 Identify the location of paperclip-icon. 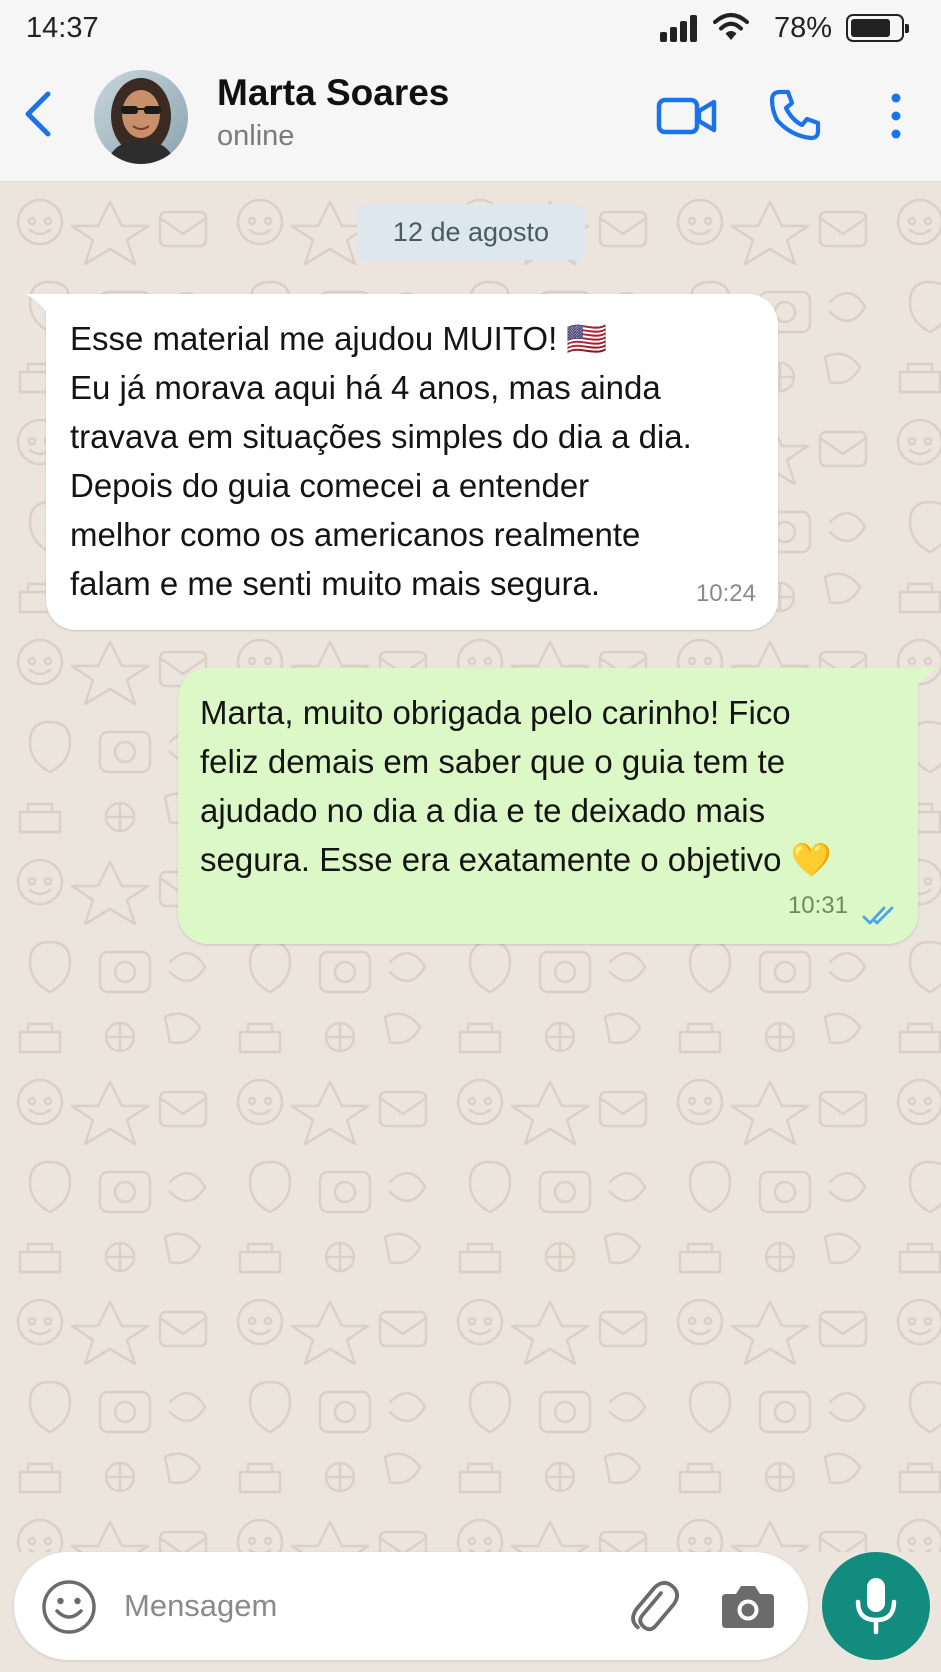
(652, 1606).